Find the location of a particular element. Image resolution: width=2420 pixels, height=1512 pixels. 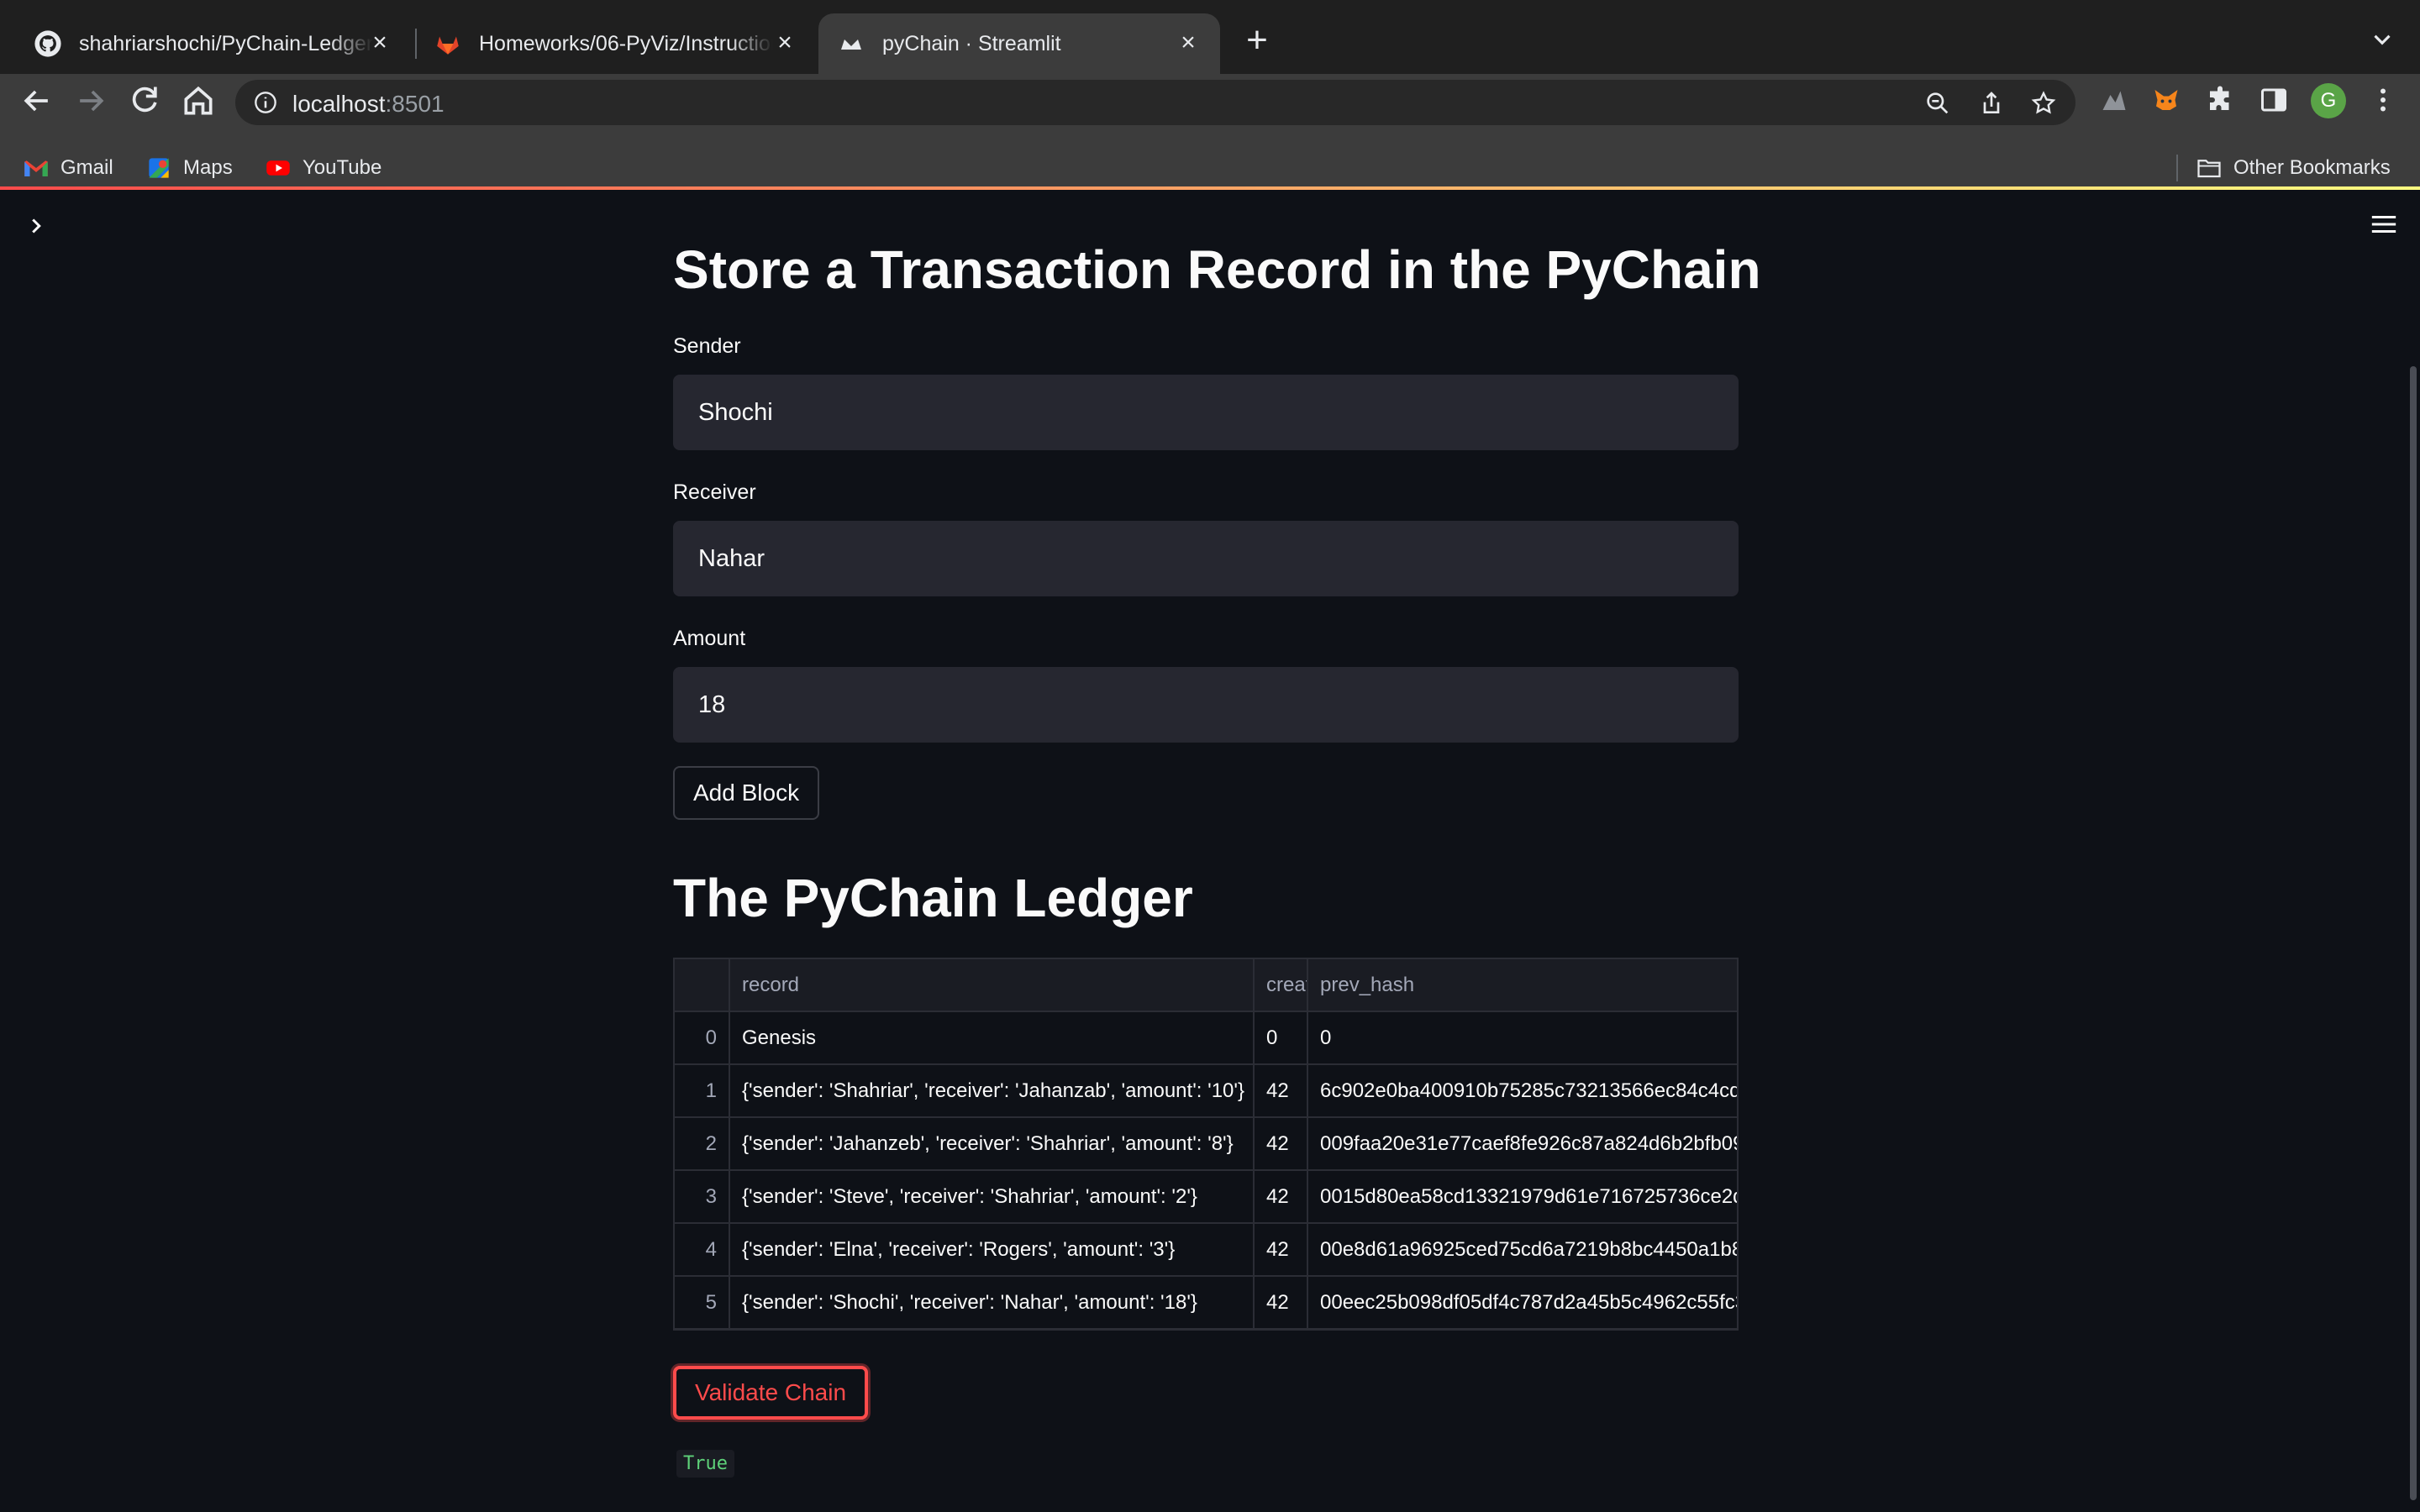

amount-label: Amount is located at coordinates (709, 638).